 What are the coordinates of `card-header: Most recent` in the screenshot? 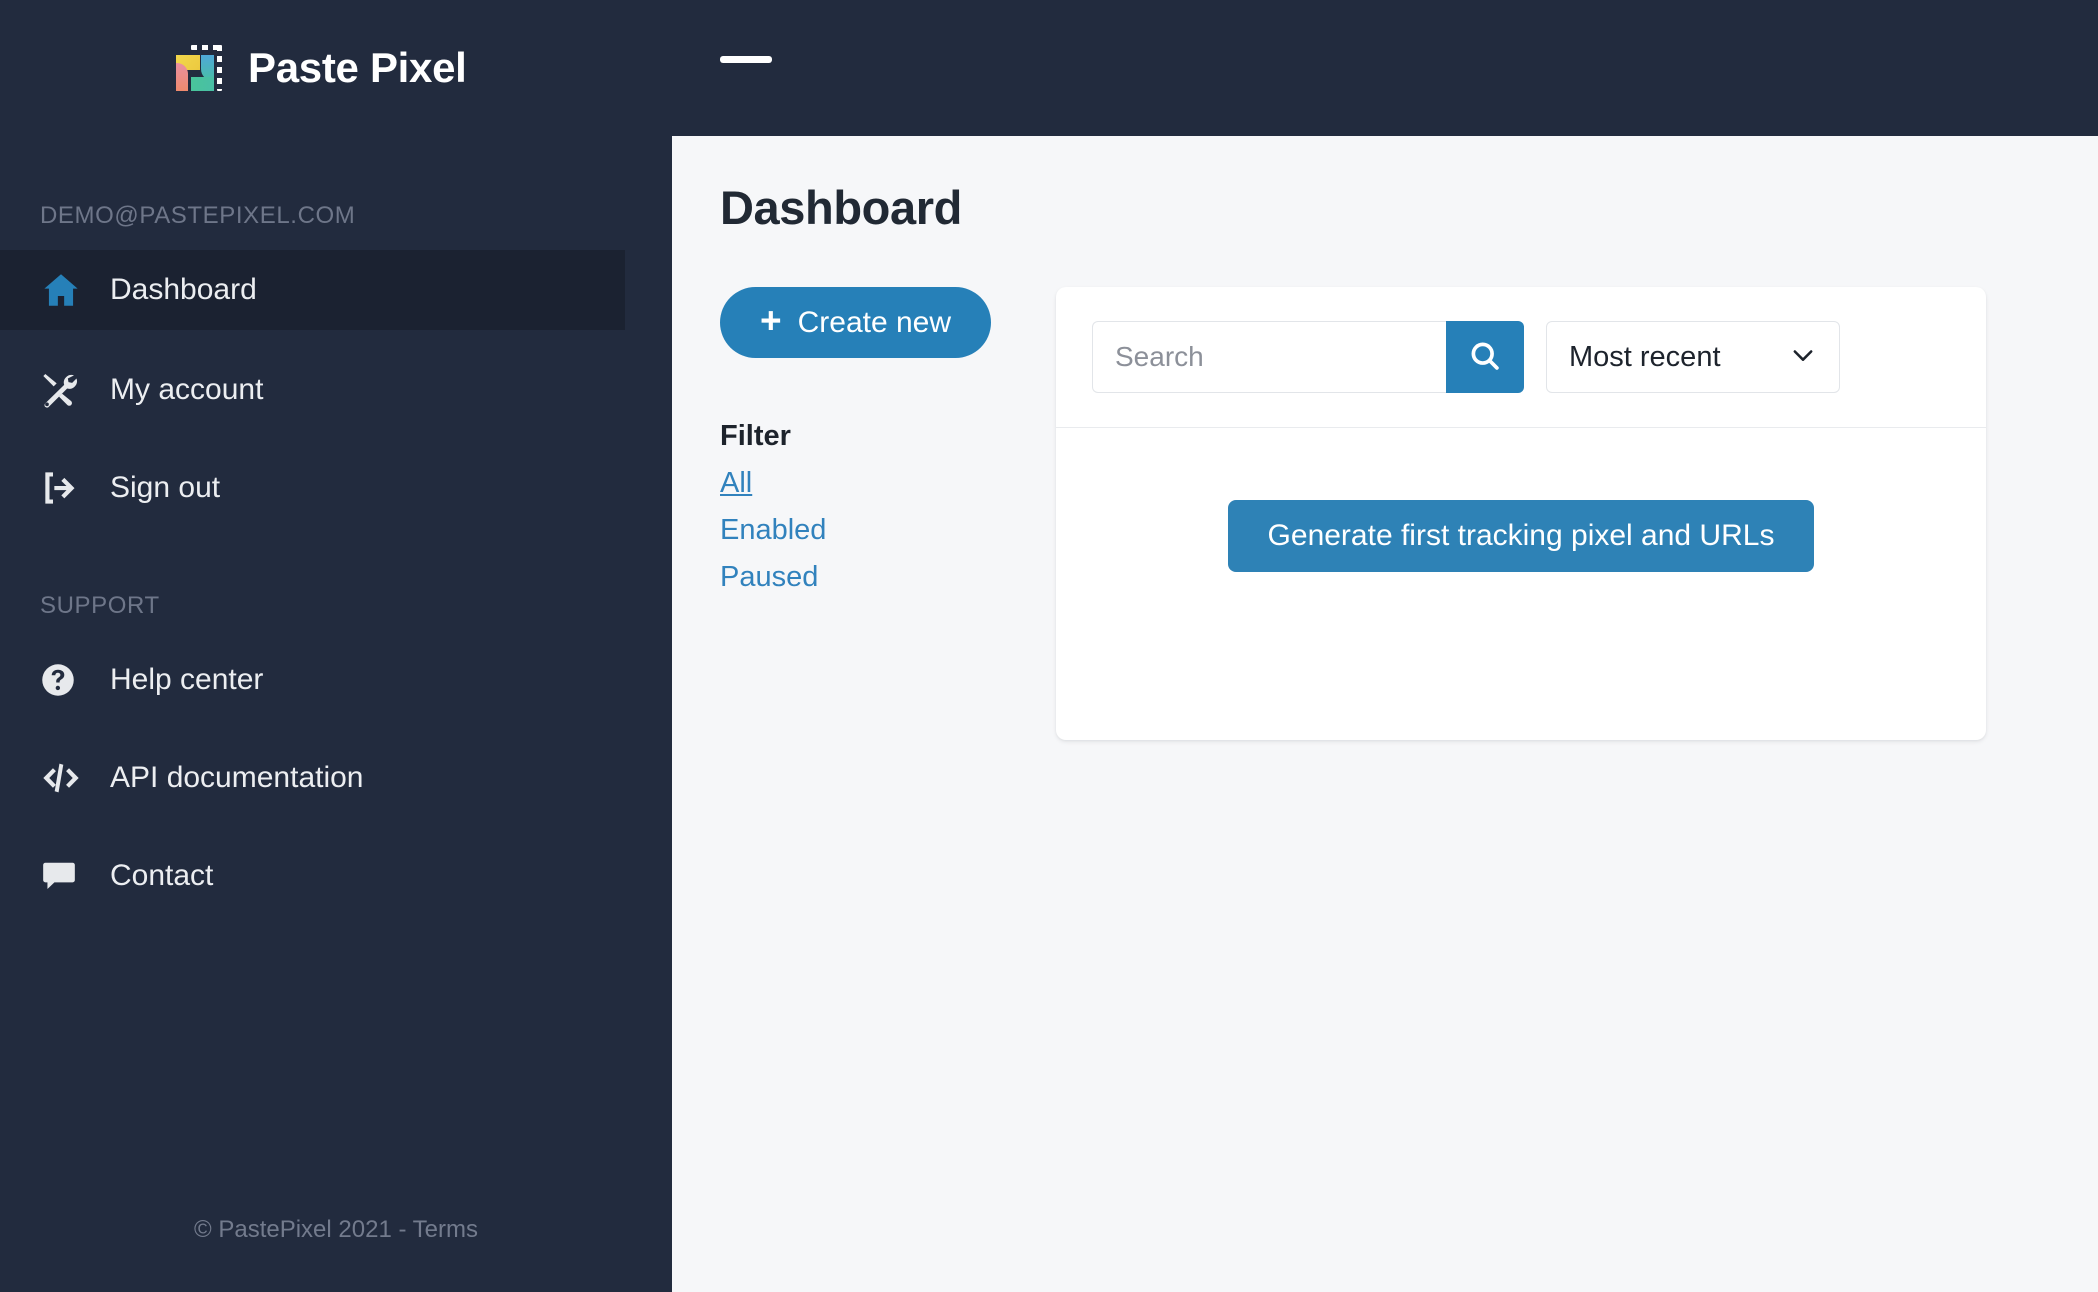 It's located at (1521, 357).